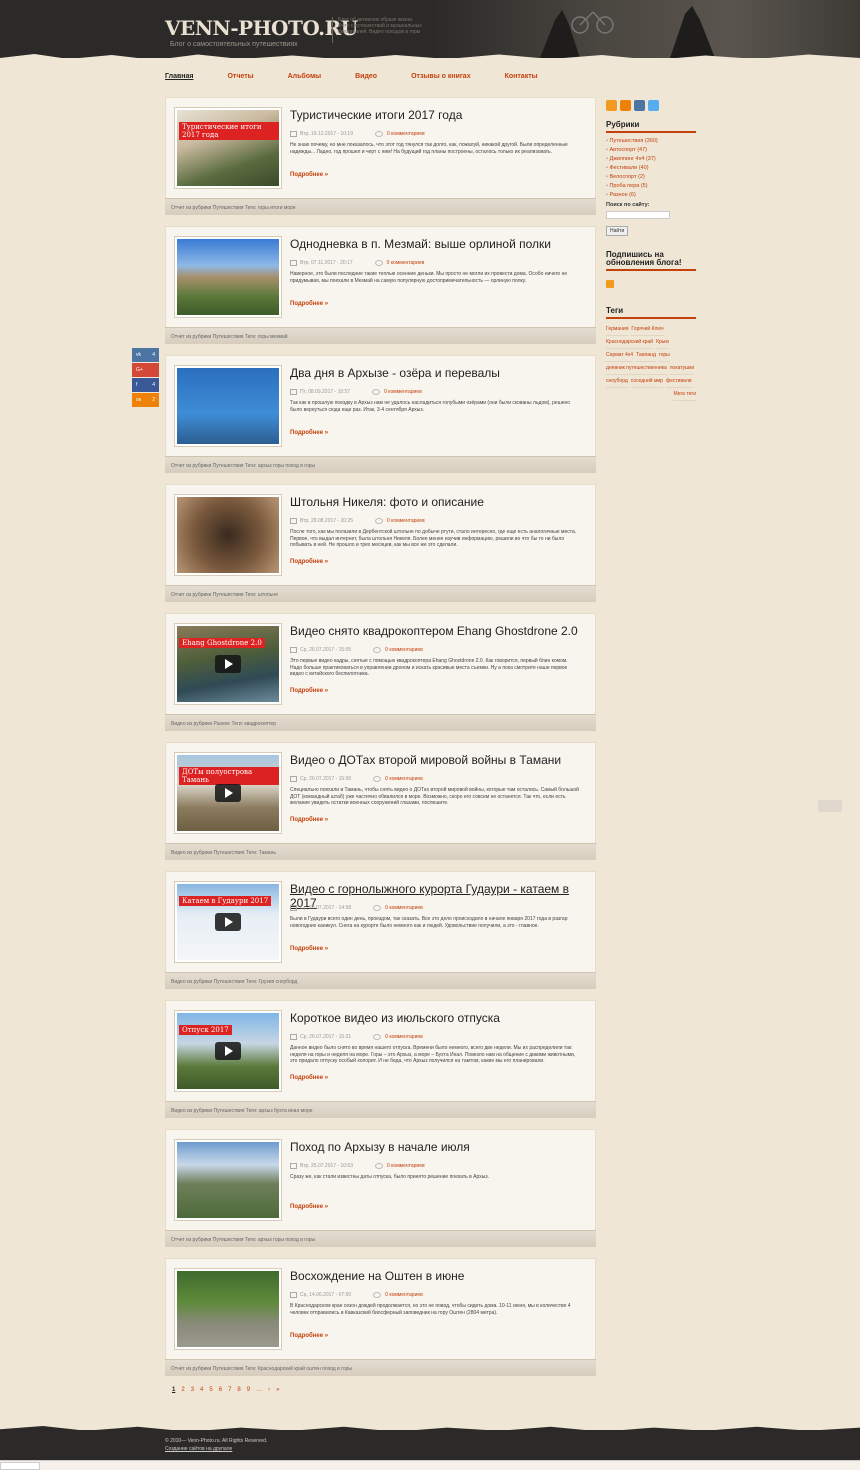 The width and height of the screenshot is (860, 1470). What do you see at coordinates (437, 502) in the screenshot?
I see `post-title: Штольня Никеля: фото и описание` at bounding box center [437, 502].